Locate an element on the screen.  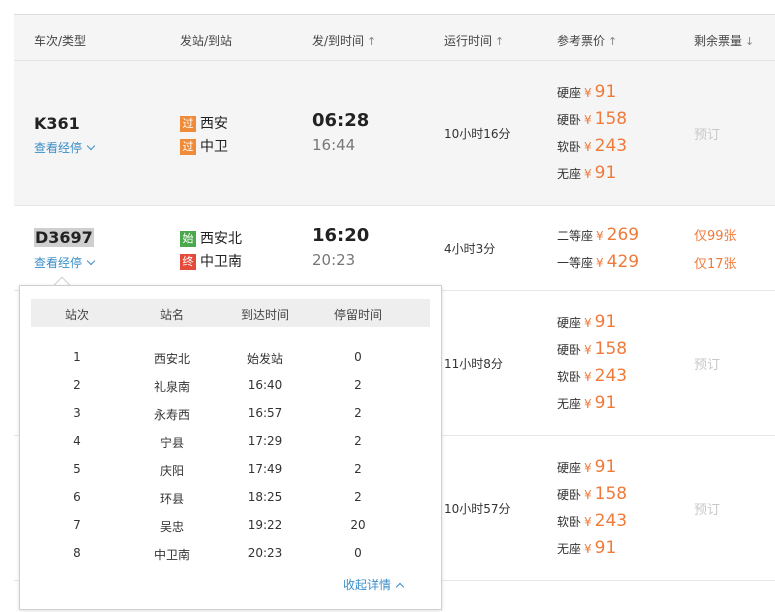
stop-name: 吴忠 is located at coordinates (172, 527).